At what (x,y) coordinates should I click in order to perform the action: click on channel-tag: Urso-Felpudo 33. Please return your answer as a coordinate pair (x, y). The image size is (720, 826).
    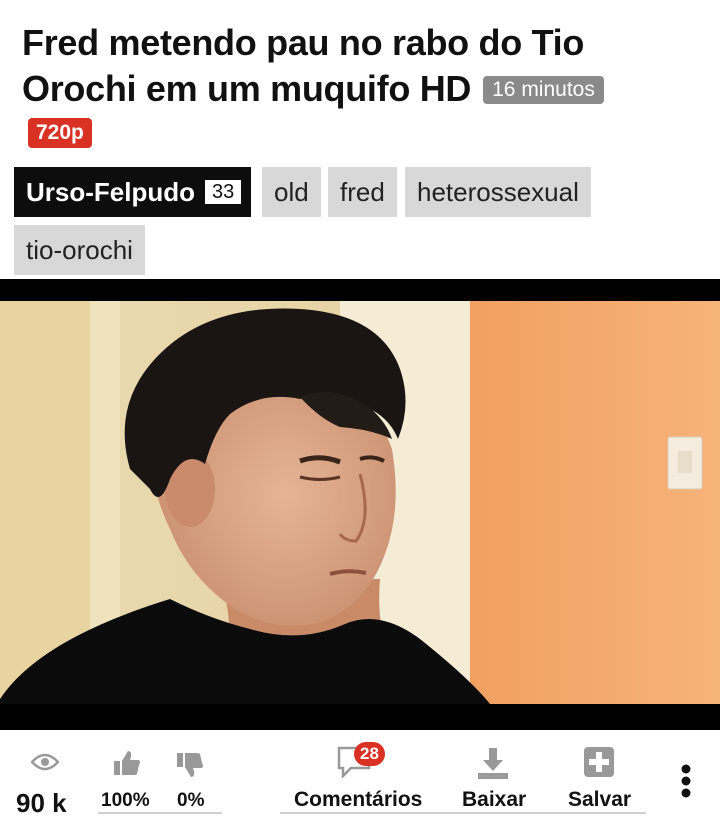
    Looking at the image, I should click on (133, 192).